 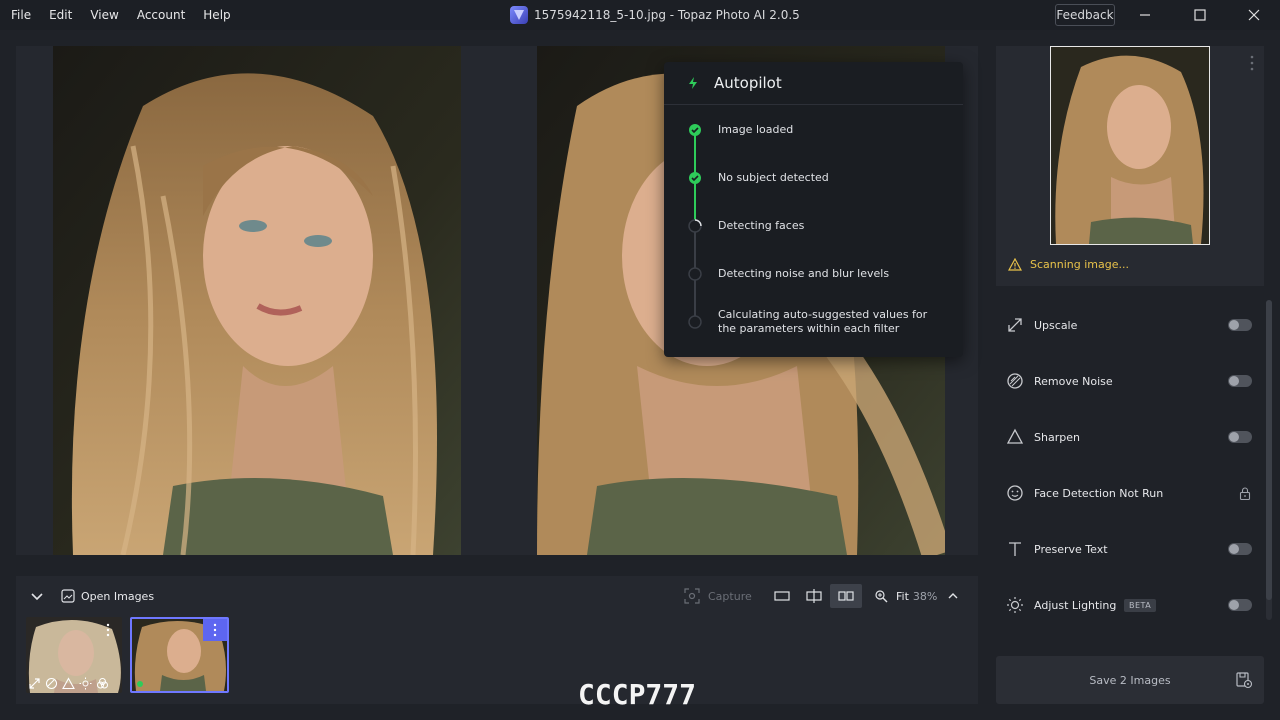 I want to click on filter-sharpen: Sharpen, so click(x=1130, y=437).